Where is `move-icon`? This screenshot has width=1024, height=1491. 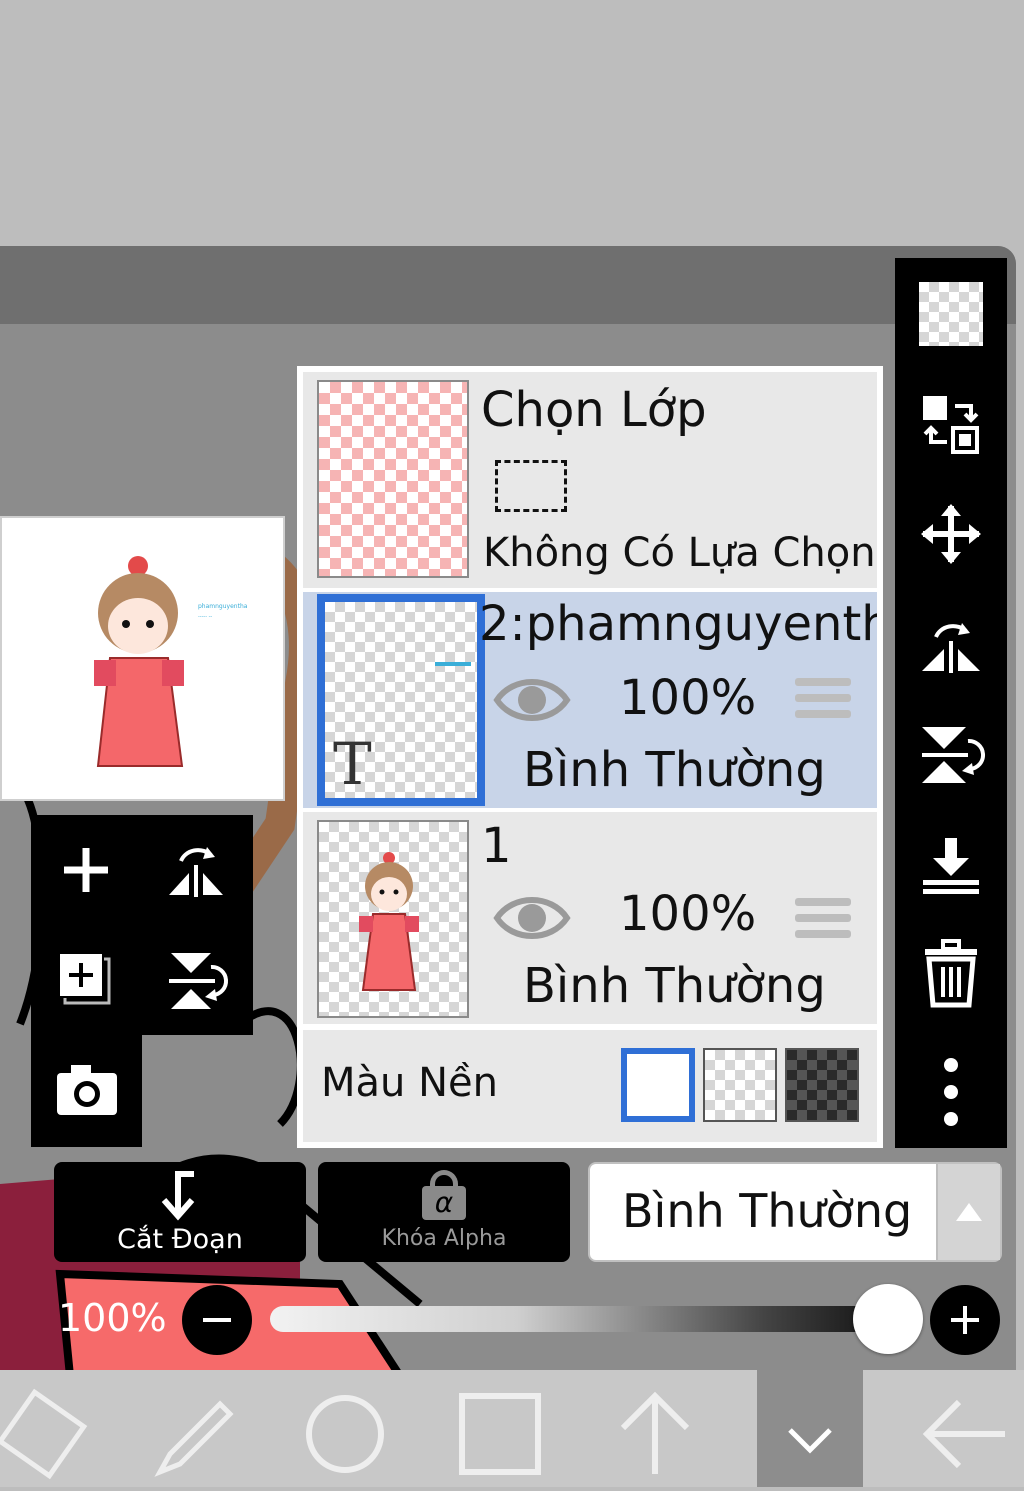 move-icon is located at coordinates (951, 534).